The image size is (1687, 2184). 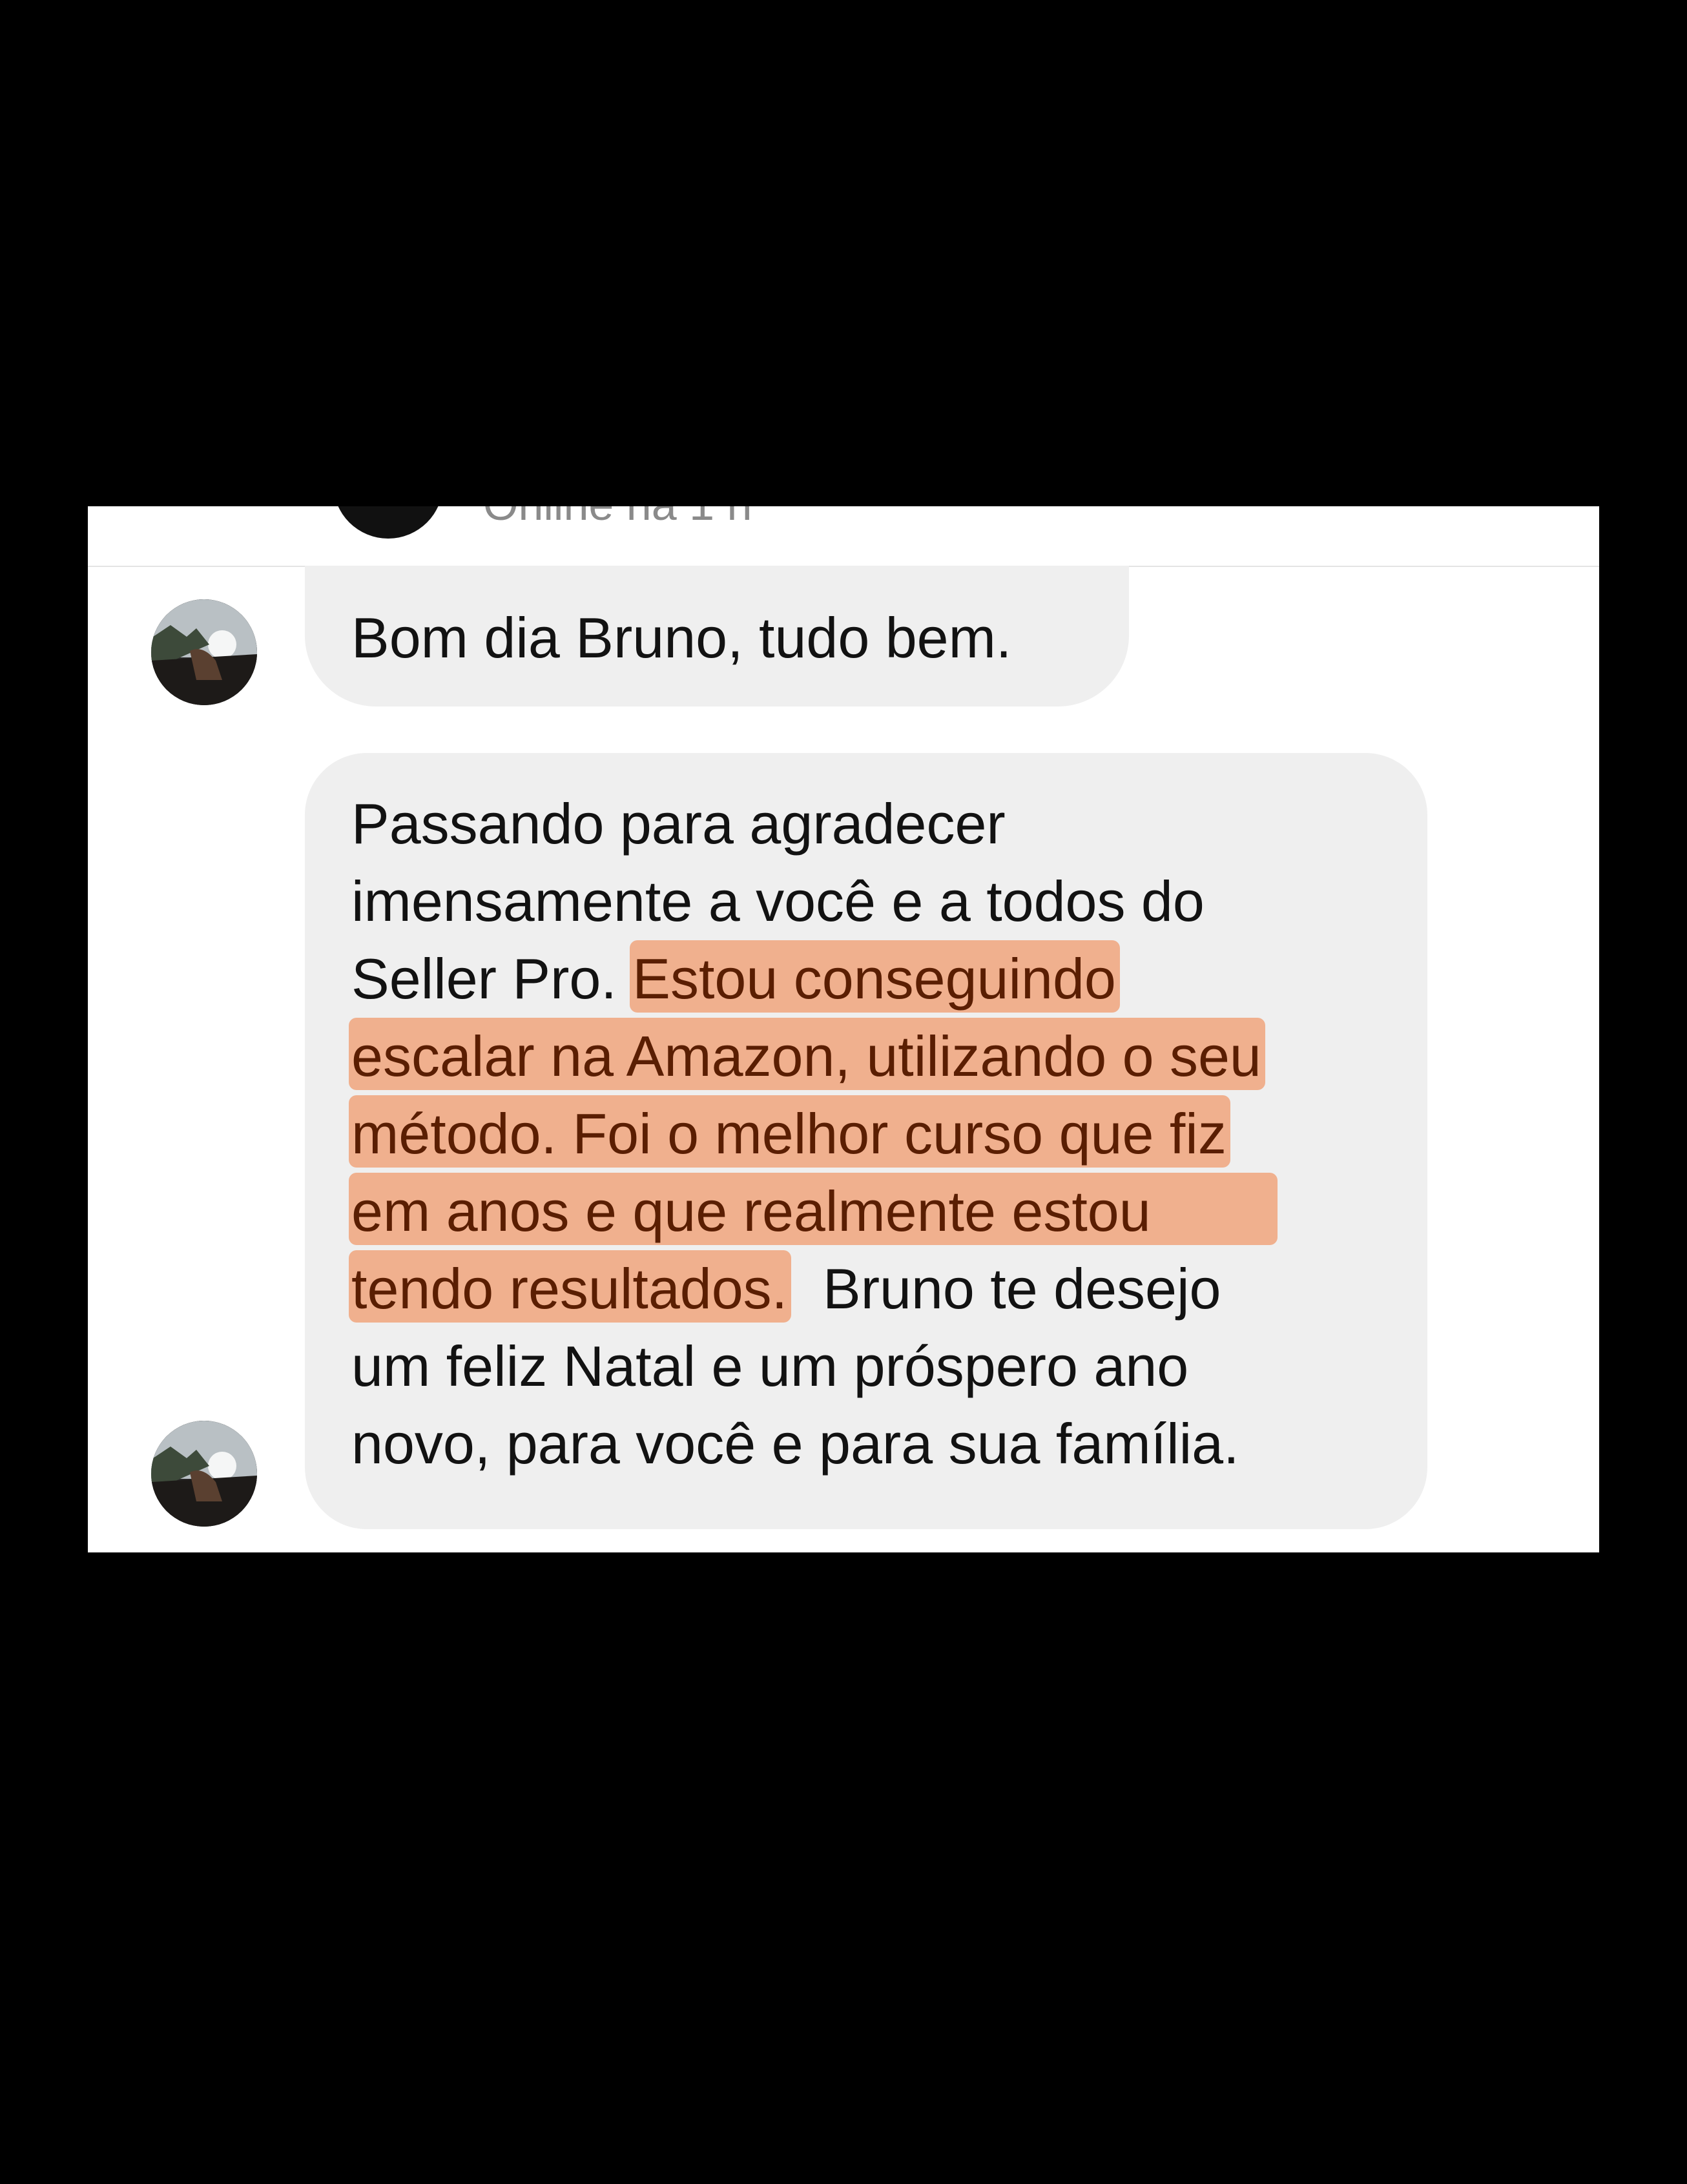 I want to click on message-bubble-1: Bom dia Bruno, tudo bem., so click(x=717, y=636).